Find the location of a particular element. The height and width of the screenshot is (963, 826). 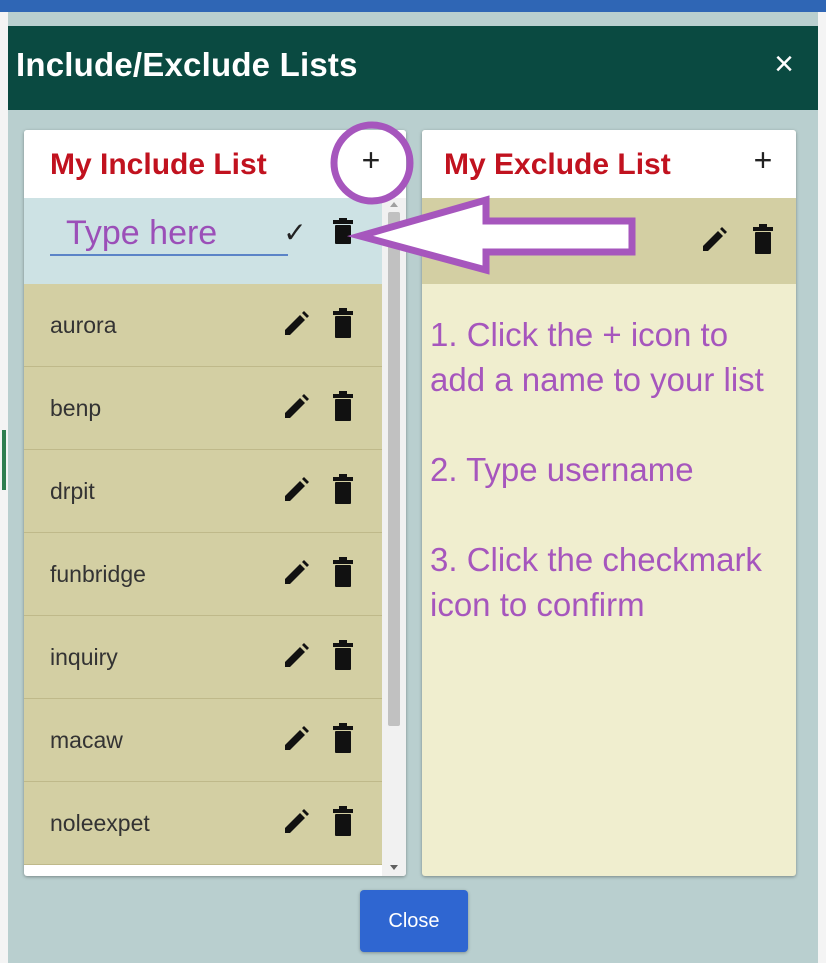

list-item-name: aurora is located at coordinates (83, 325).